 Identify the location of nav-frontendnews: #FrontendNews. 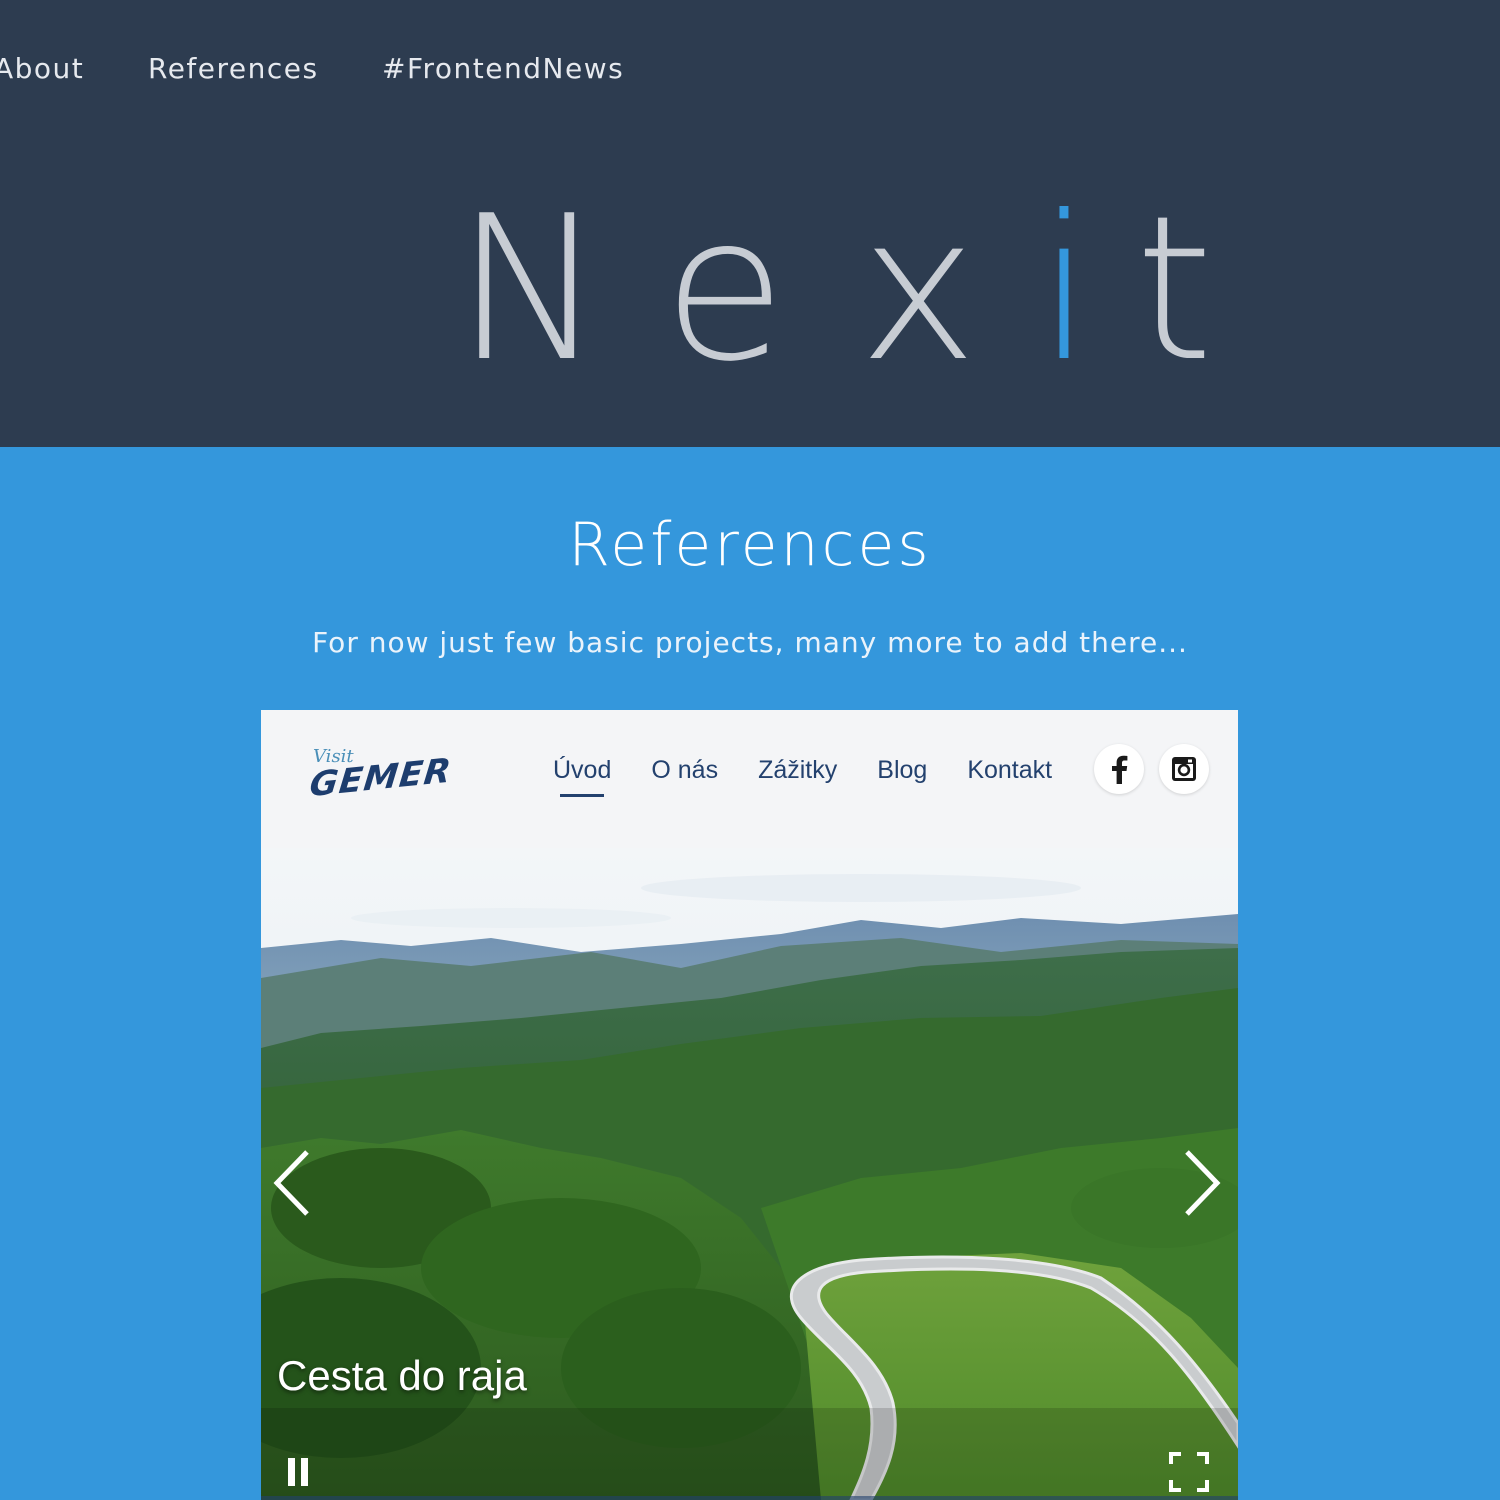
(503, 68).